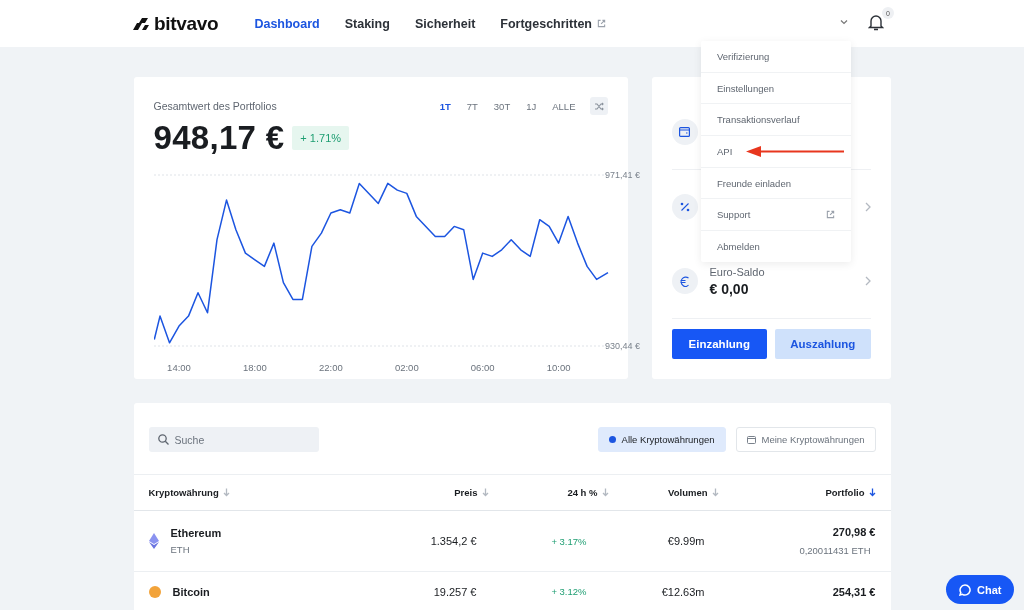  I want to click on x-axis-label: 06:00, so click(482, 367).